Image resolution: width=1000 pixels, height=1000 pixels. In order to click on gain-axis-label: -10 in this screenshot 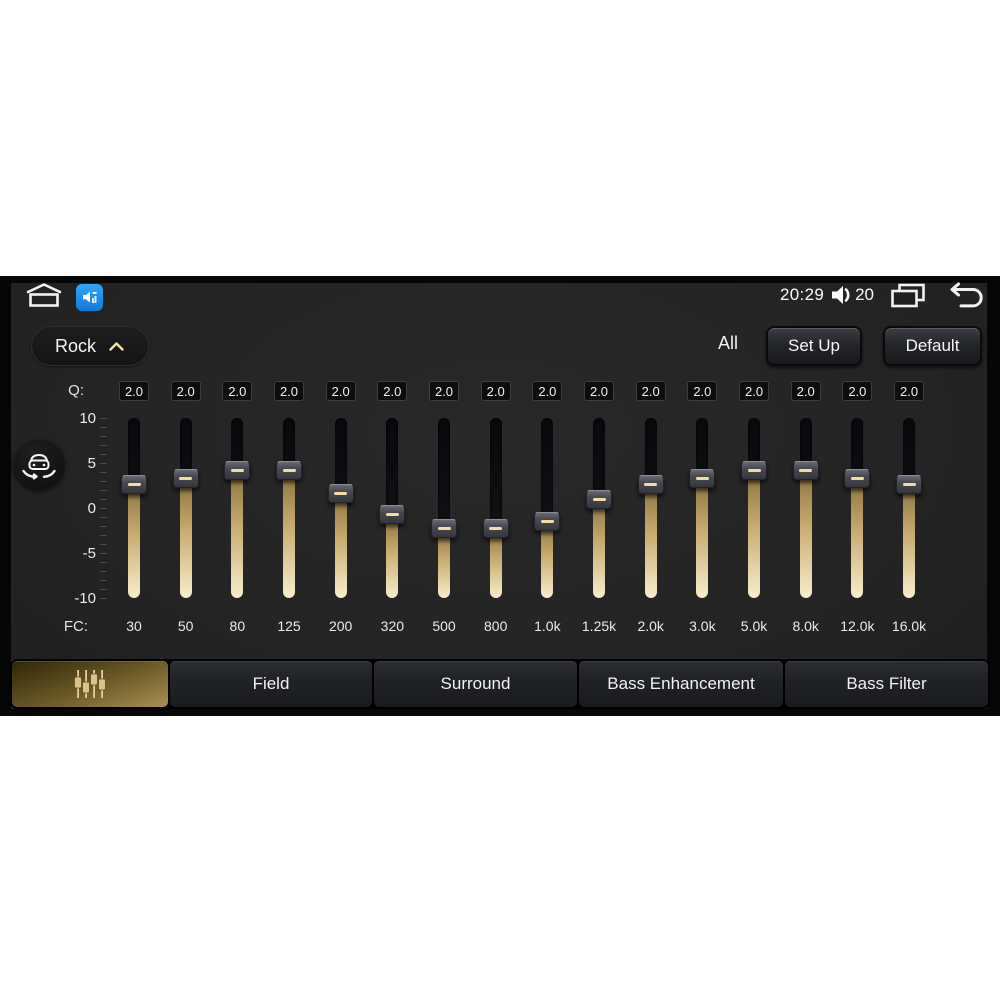, I will do `click(85, 598)`.